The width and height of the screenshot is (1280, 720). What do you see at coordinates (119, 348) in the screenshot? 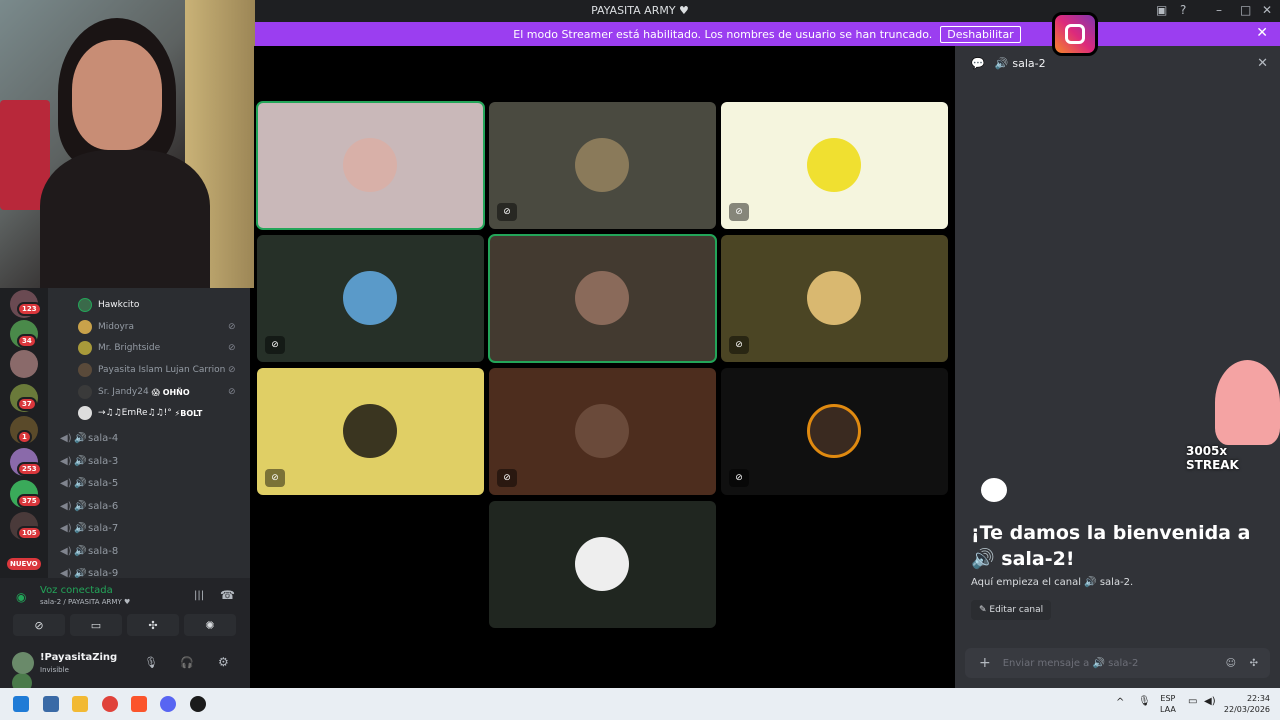
I see `voice-member: Mr. Brightside` at bounding box center [119, 348].